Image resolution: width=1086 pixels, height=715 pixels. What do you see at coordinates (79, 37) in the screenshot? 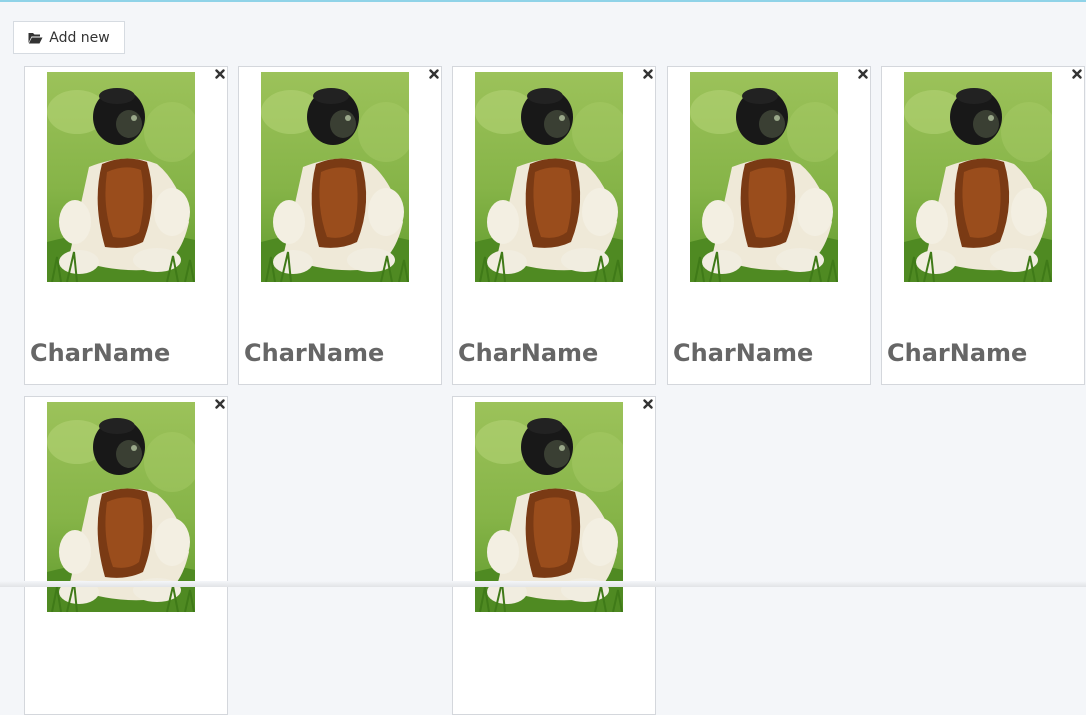
I see `add-new-label: Add new` at bounding box center [79, 37].